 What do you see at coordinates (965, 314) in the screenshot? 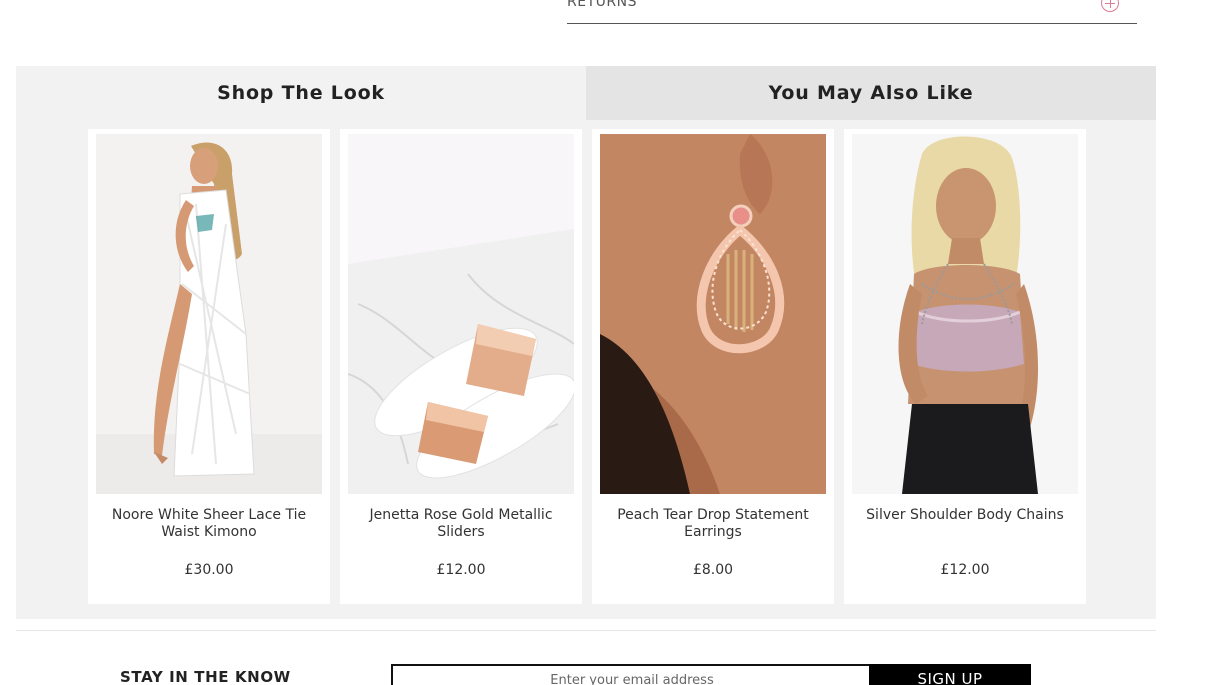
I see `product-image-body-chains` at bounding box center [965, 314].